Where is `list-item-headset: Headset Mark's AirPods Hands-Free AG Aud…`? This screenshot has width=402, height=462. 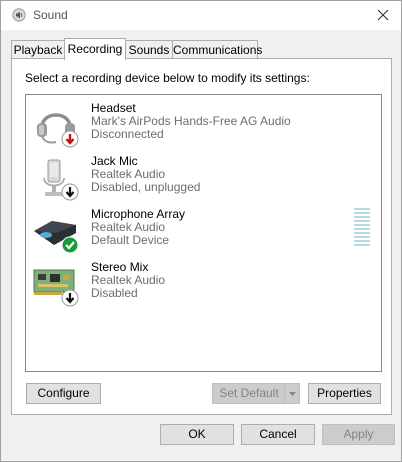 list-item-headset: Headset Mark's AirPods Hands-Free AG Aud… is located at coordinates (203, 127).